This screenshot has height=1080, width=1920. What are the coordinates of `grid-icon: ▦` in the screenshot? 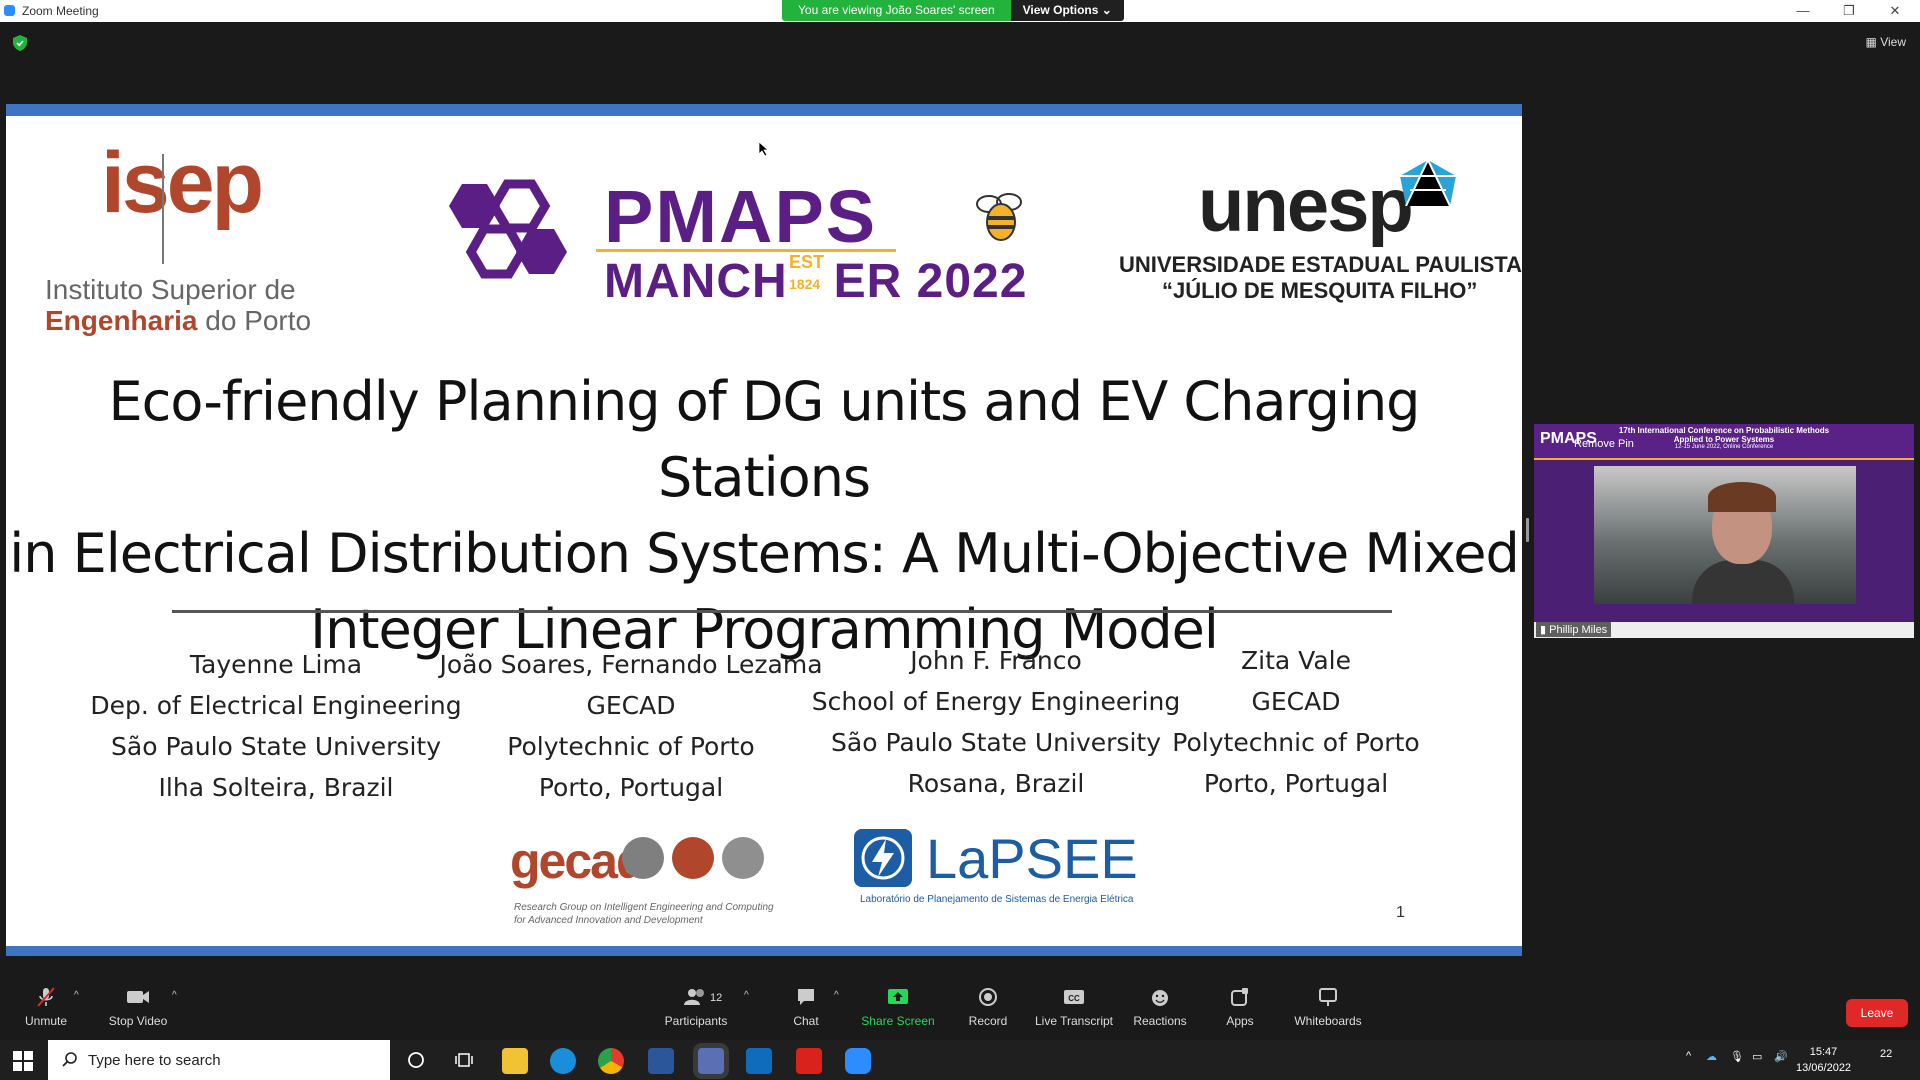 It's located at (1873, 42).